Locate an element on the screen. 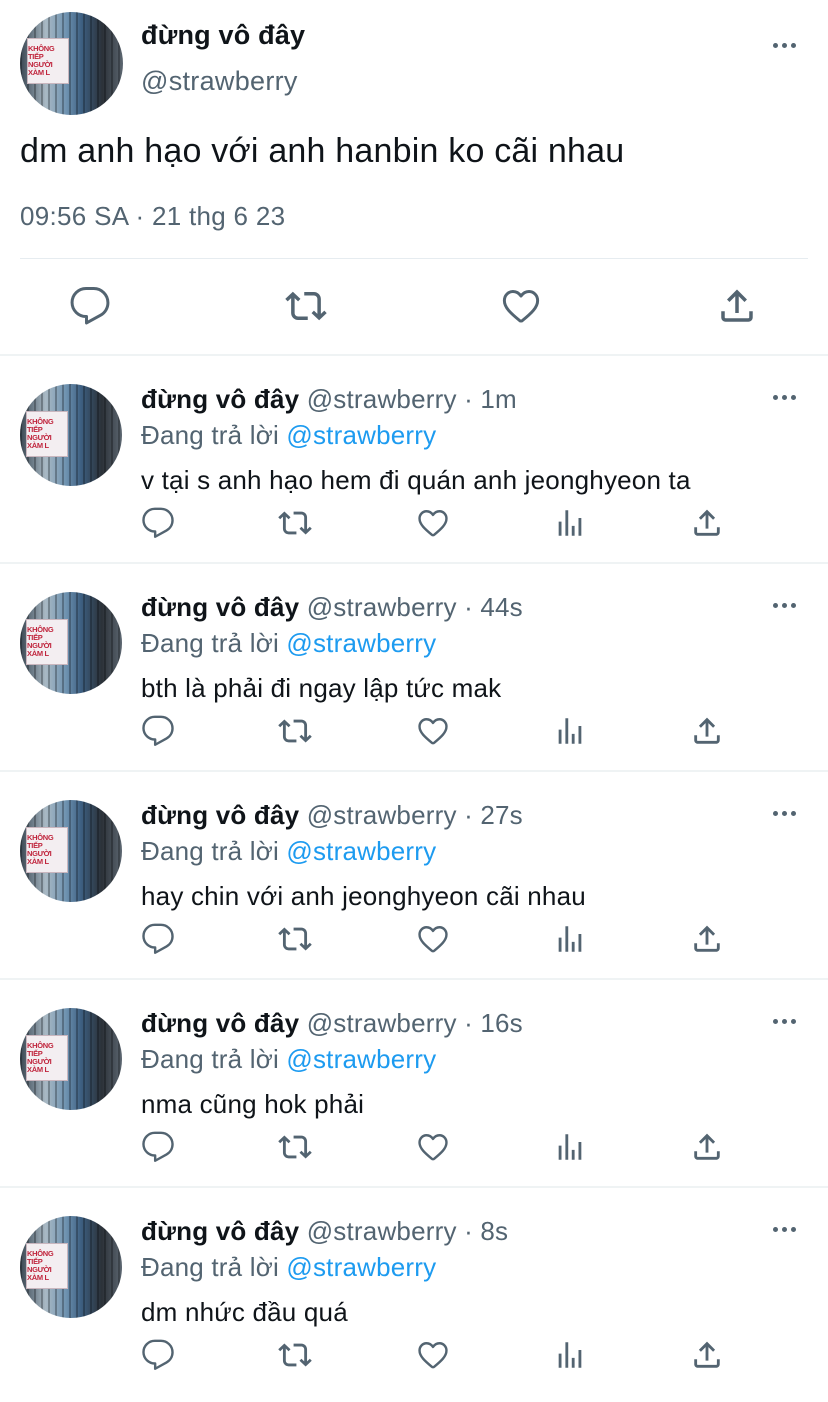 Image resolution: width=828 pixels, height=1402 pixels. reply-header: đừng vô đây @strawberry · 1m is located at coordinates (329, 399).